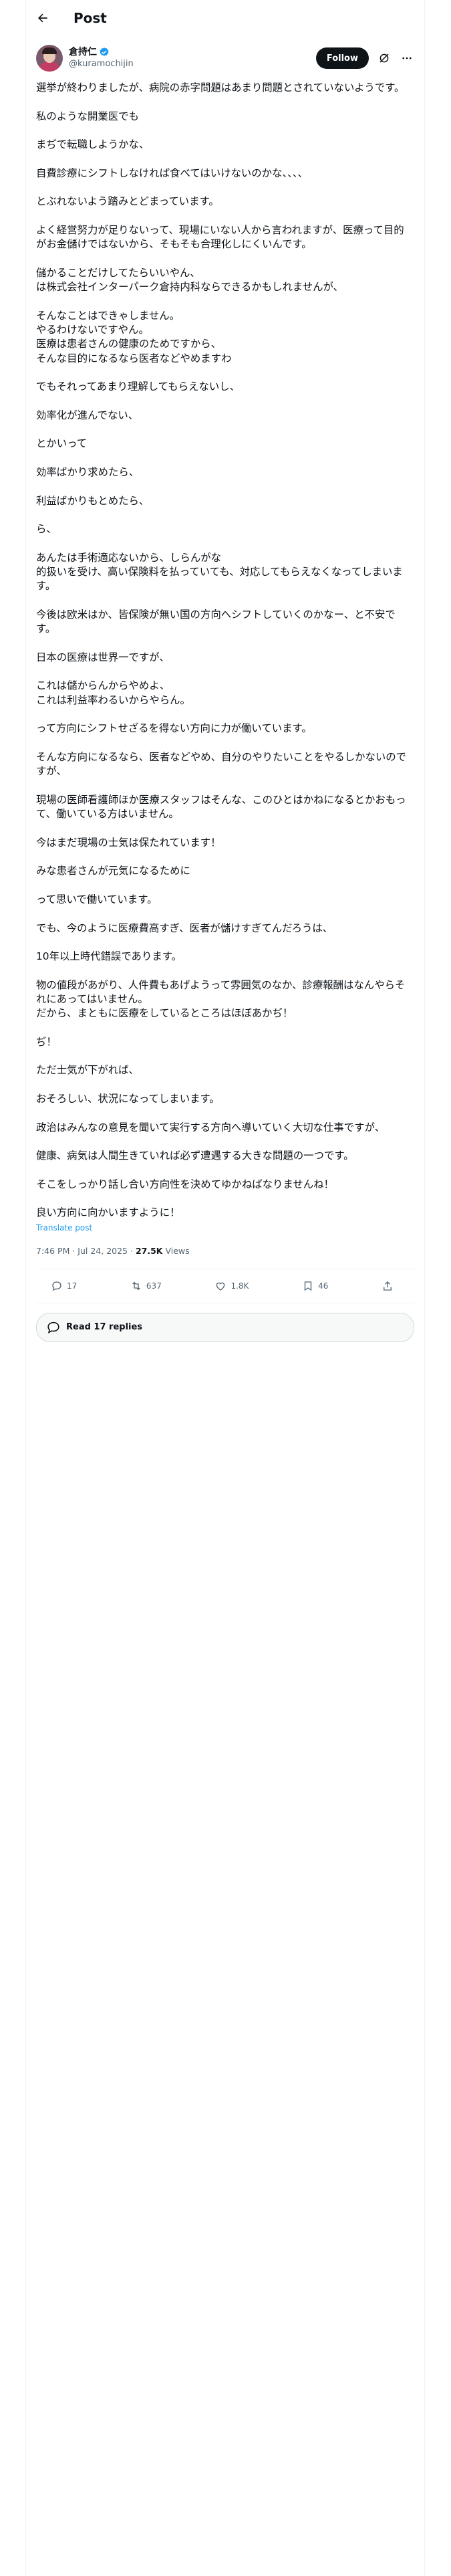 This screenshot has width=451, height=2576. Describe the element at coordinates (323, 1286) in the screenshot. I see `bookmark-count: 46` at that location.